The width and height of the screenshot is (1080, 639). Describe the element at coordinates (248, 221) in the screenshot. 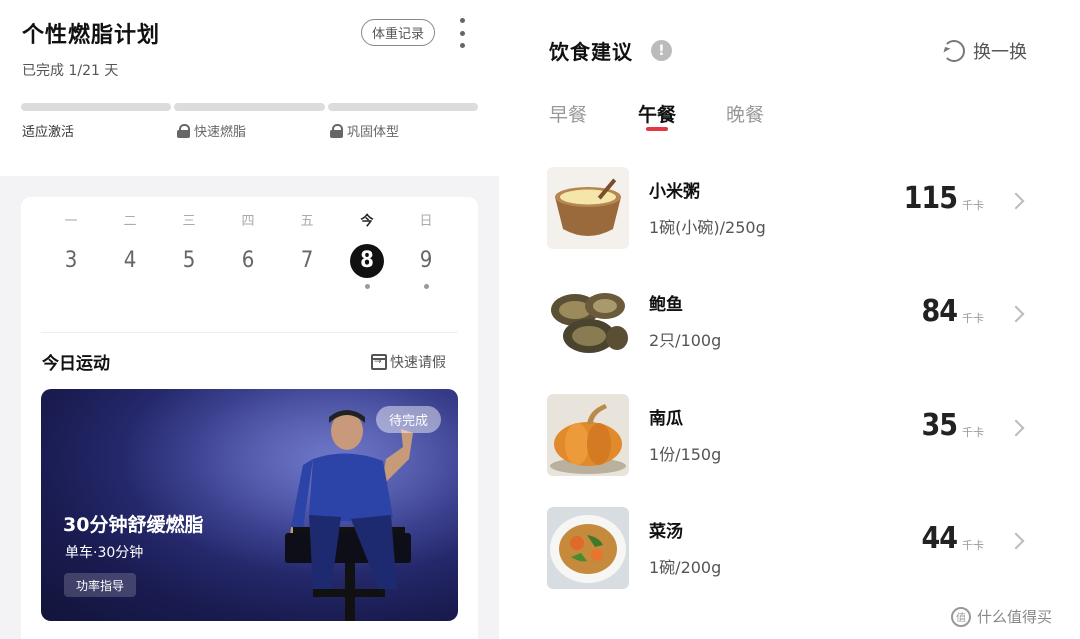

I see `day-name: 四` at that location.